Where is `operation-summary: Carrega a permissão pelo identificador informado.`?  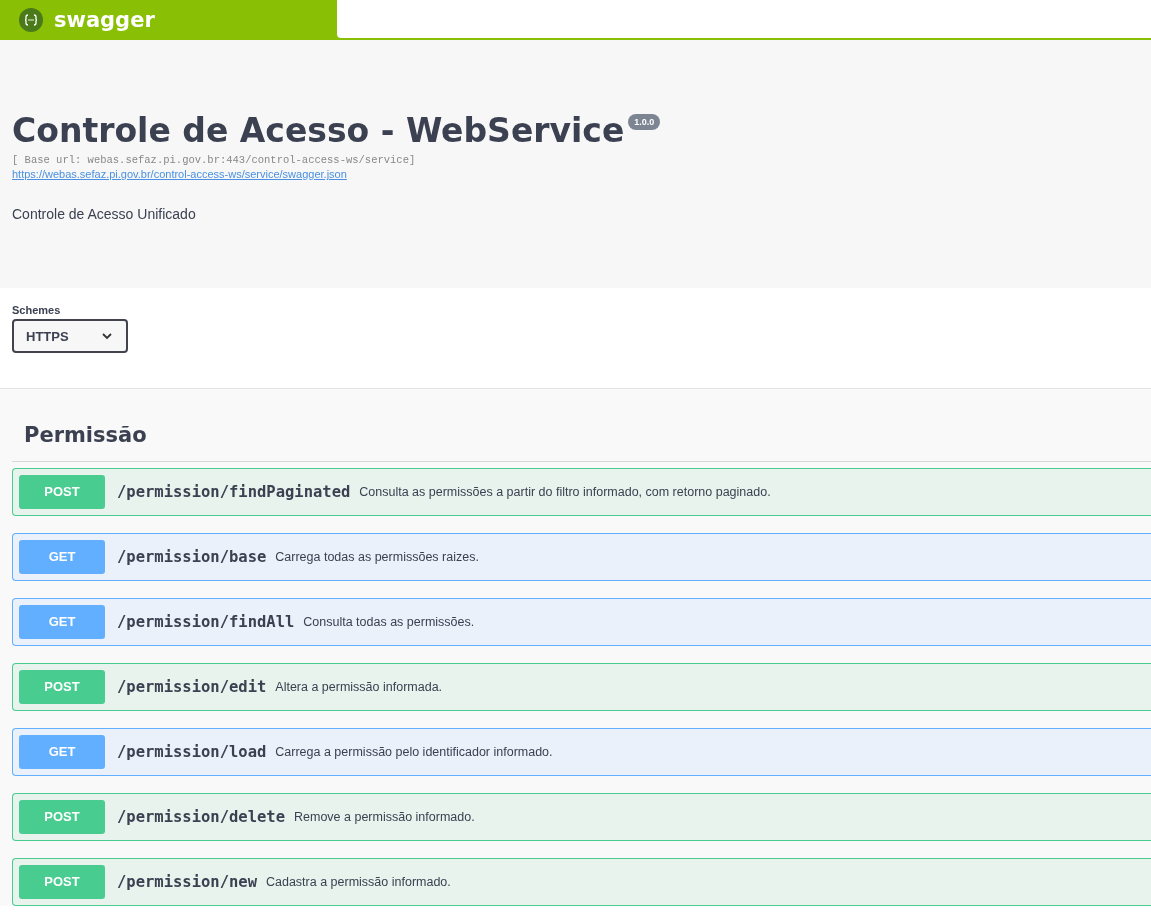 operation-summary: Carrega a permissão pelo identificador informado. is located at coordinates (414, 752).